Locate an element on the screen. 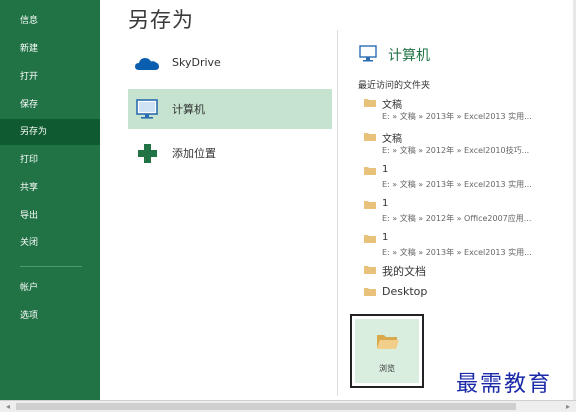 This screenshot has height=412, width=576. folder-name: Desktop is located at coordinates (405, 291).